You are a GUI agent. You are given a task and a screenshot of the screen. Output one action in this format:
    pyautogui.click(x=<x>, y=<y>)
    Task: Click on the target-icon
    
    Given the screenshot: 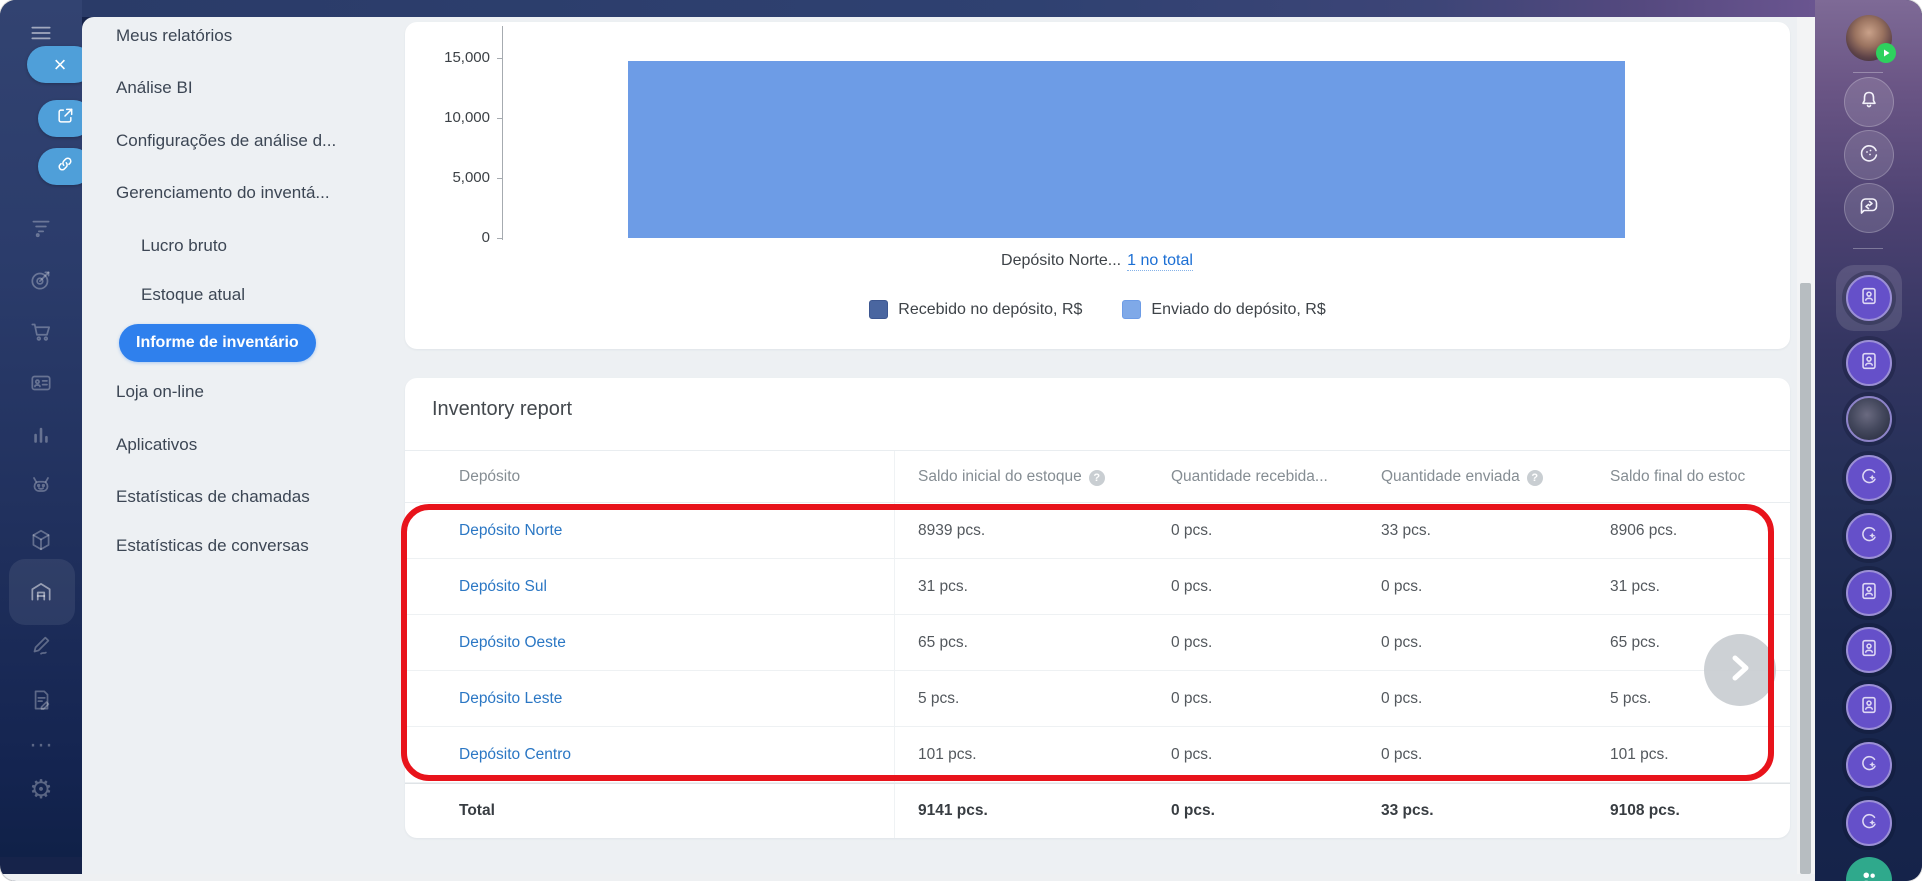 What is the action you would take?
    pyautogui.click(x=41, y=280)
    